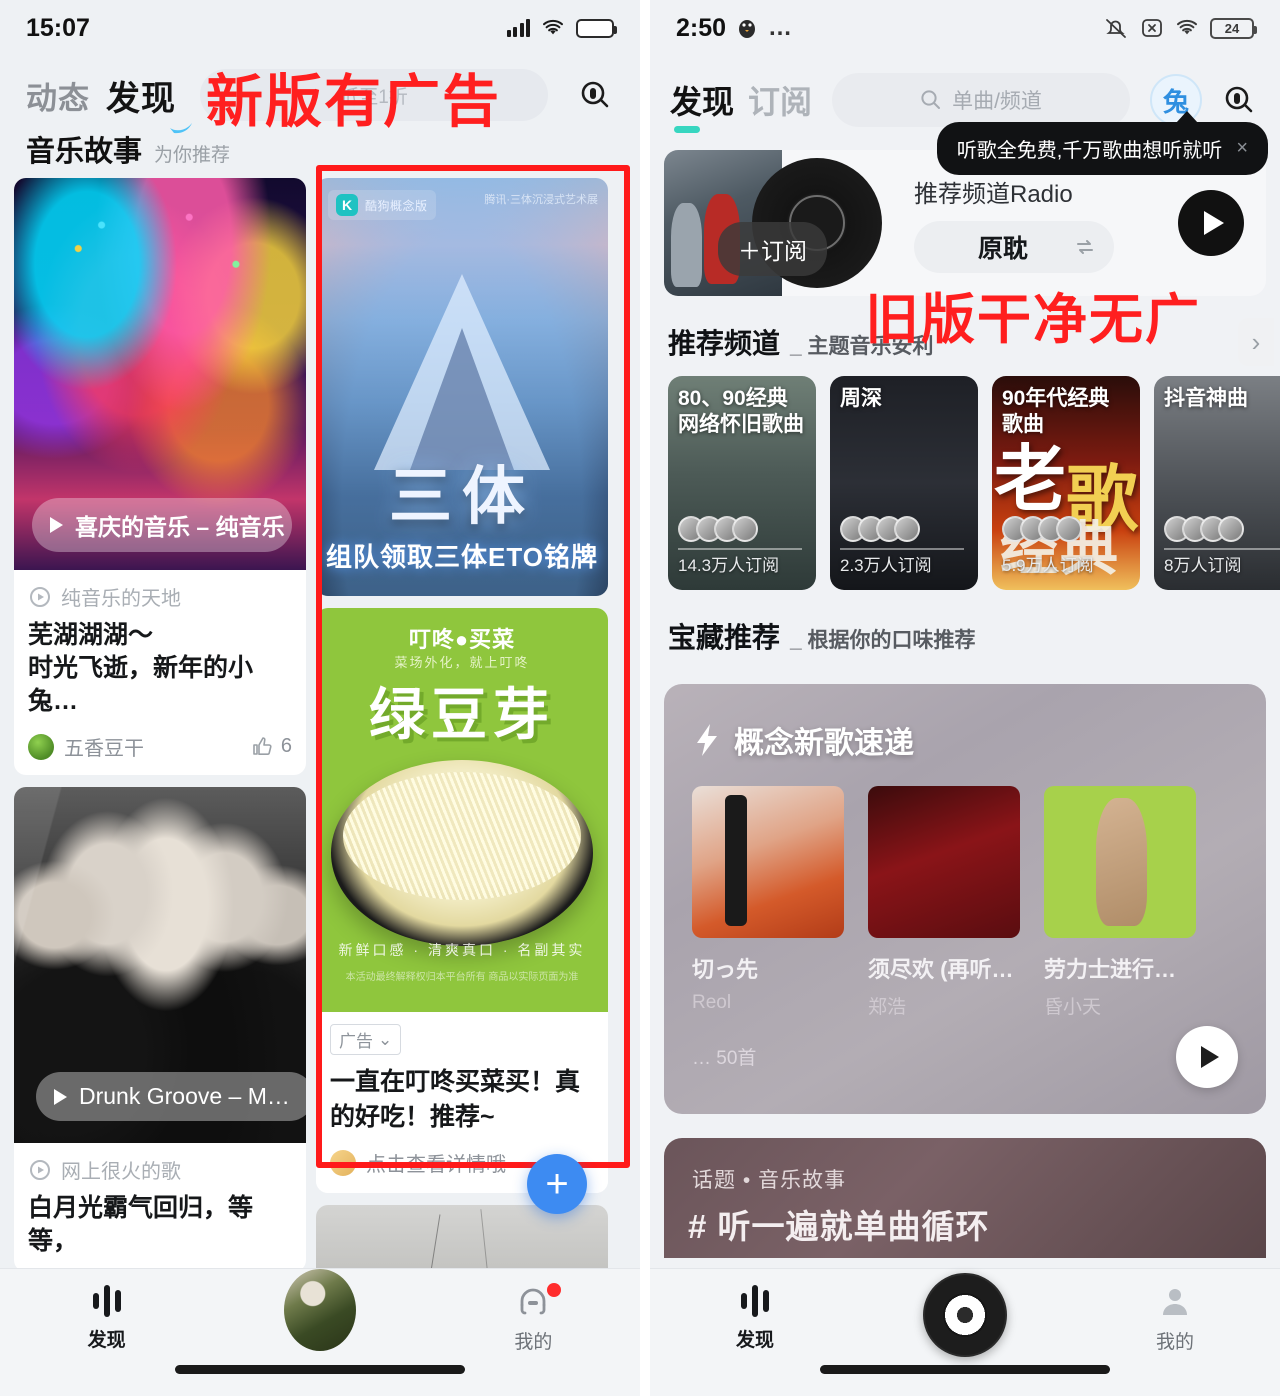  What do you see at coordinates (1085, 246) in the screenshot?
I see `swap-icon` at bounding box center [1085, 246].